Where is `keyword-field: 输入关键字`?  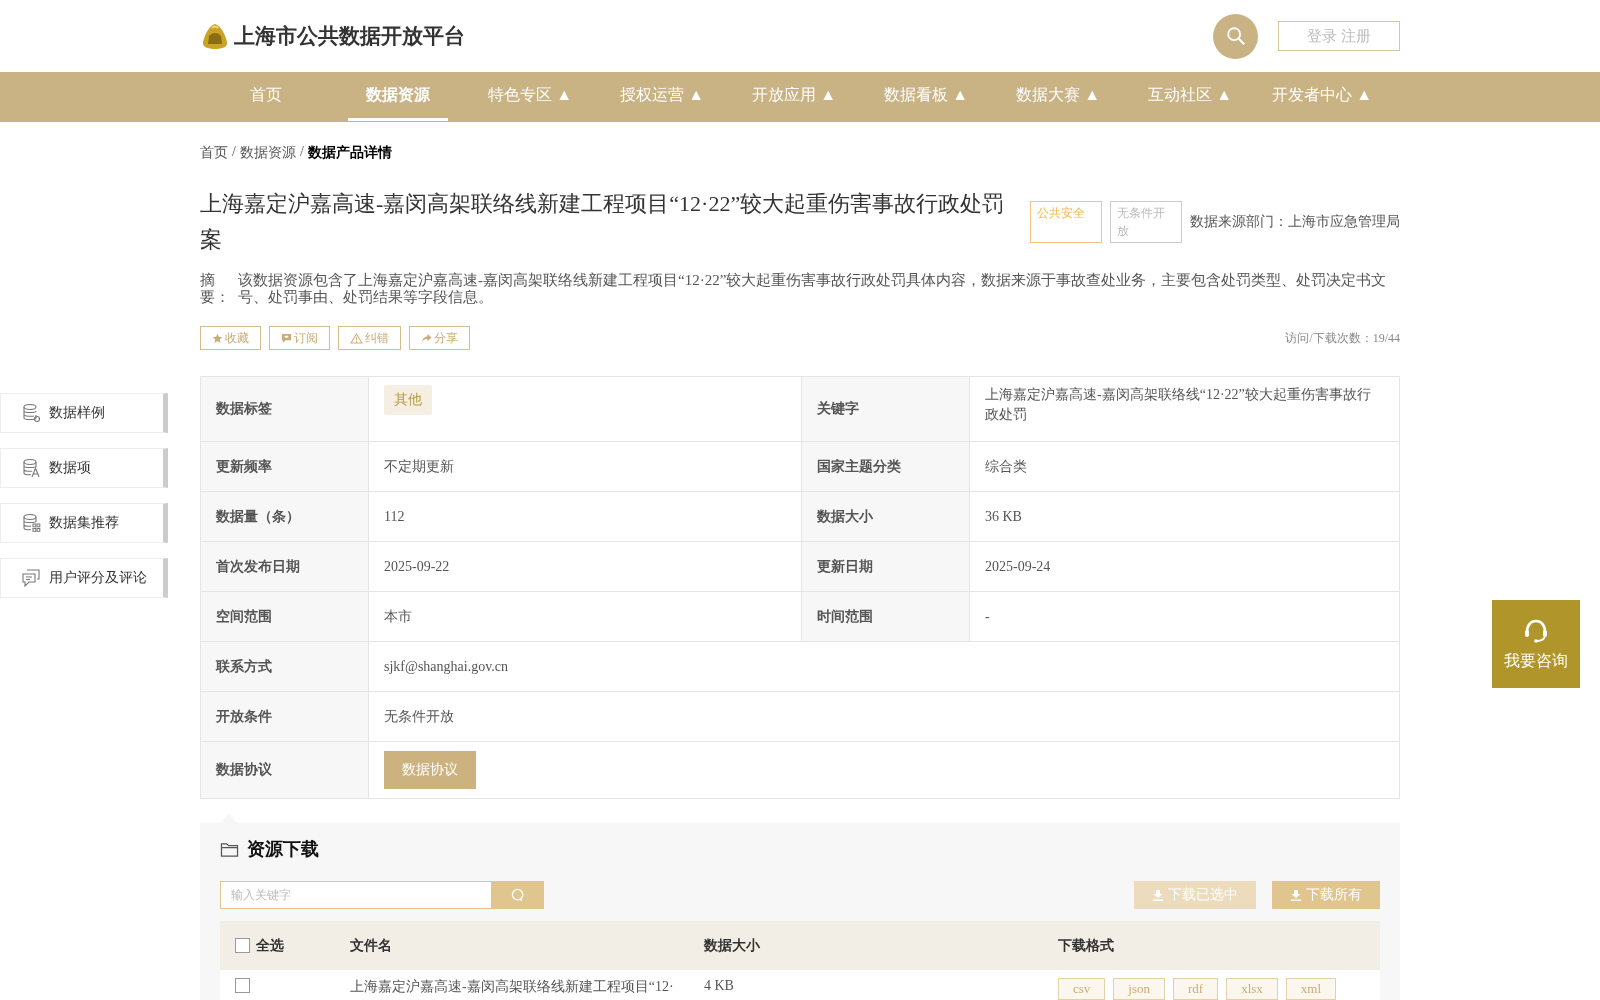 keyword-field: 输入关键字 is located at coordinates (356, 895).